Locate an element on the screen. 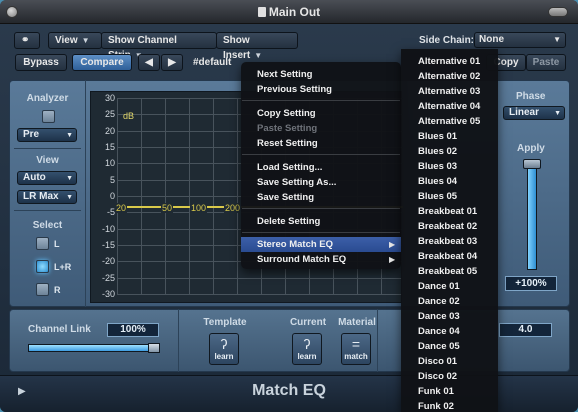  x-tick-label: 100 is located at coordinates (199, 208).